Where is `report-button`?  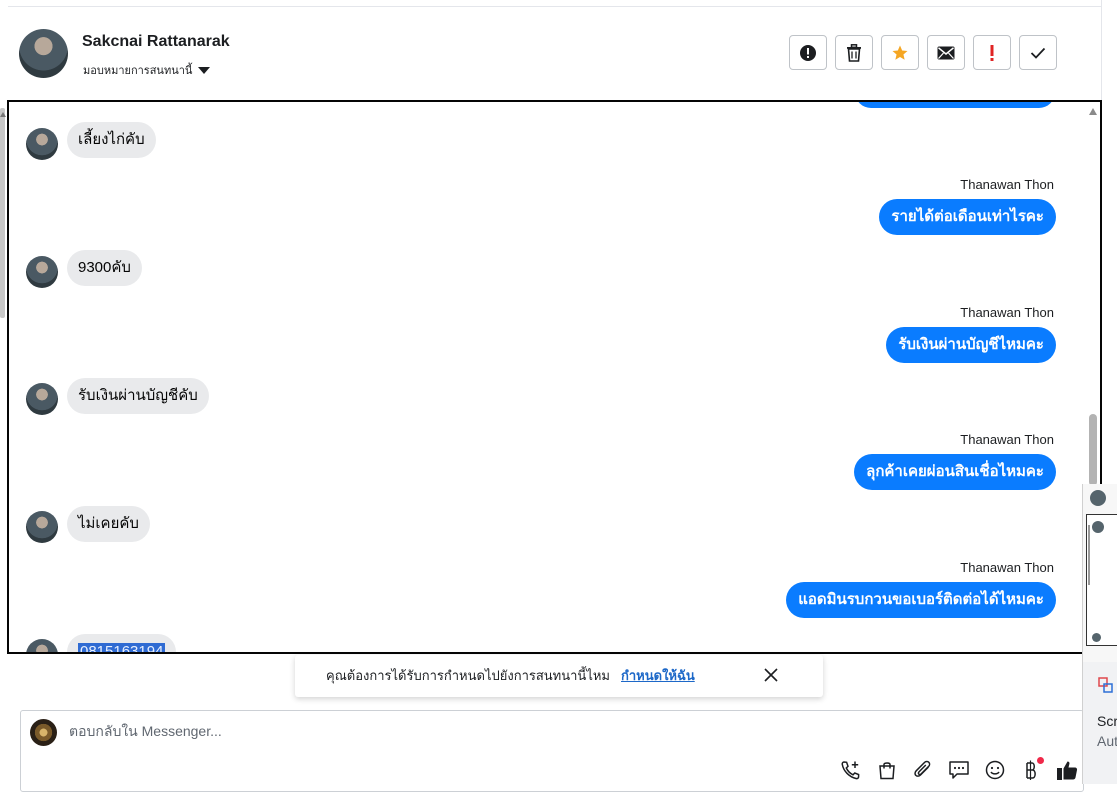 report-button is located at coordinates (808, 52).